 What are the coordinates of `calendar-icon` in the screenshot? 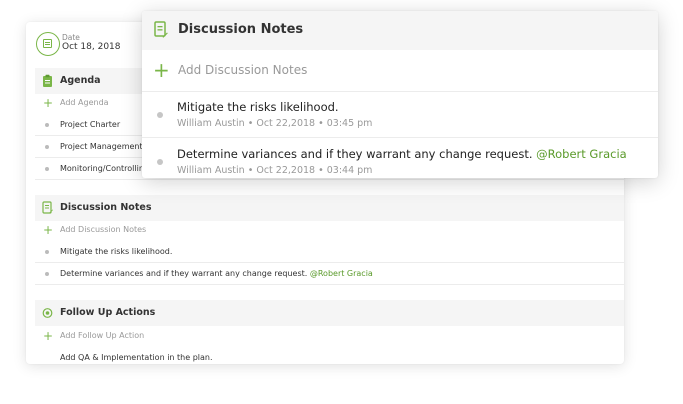 It's located at (48, 44).